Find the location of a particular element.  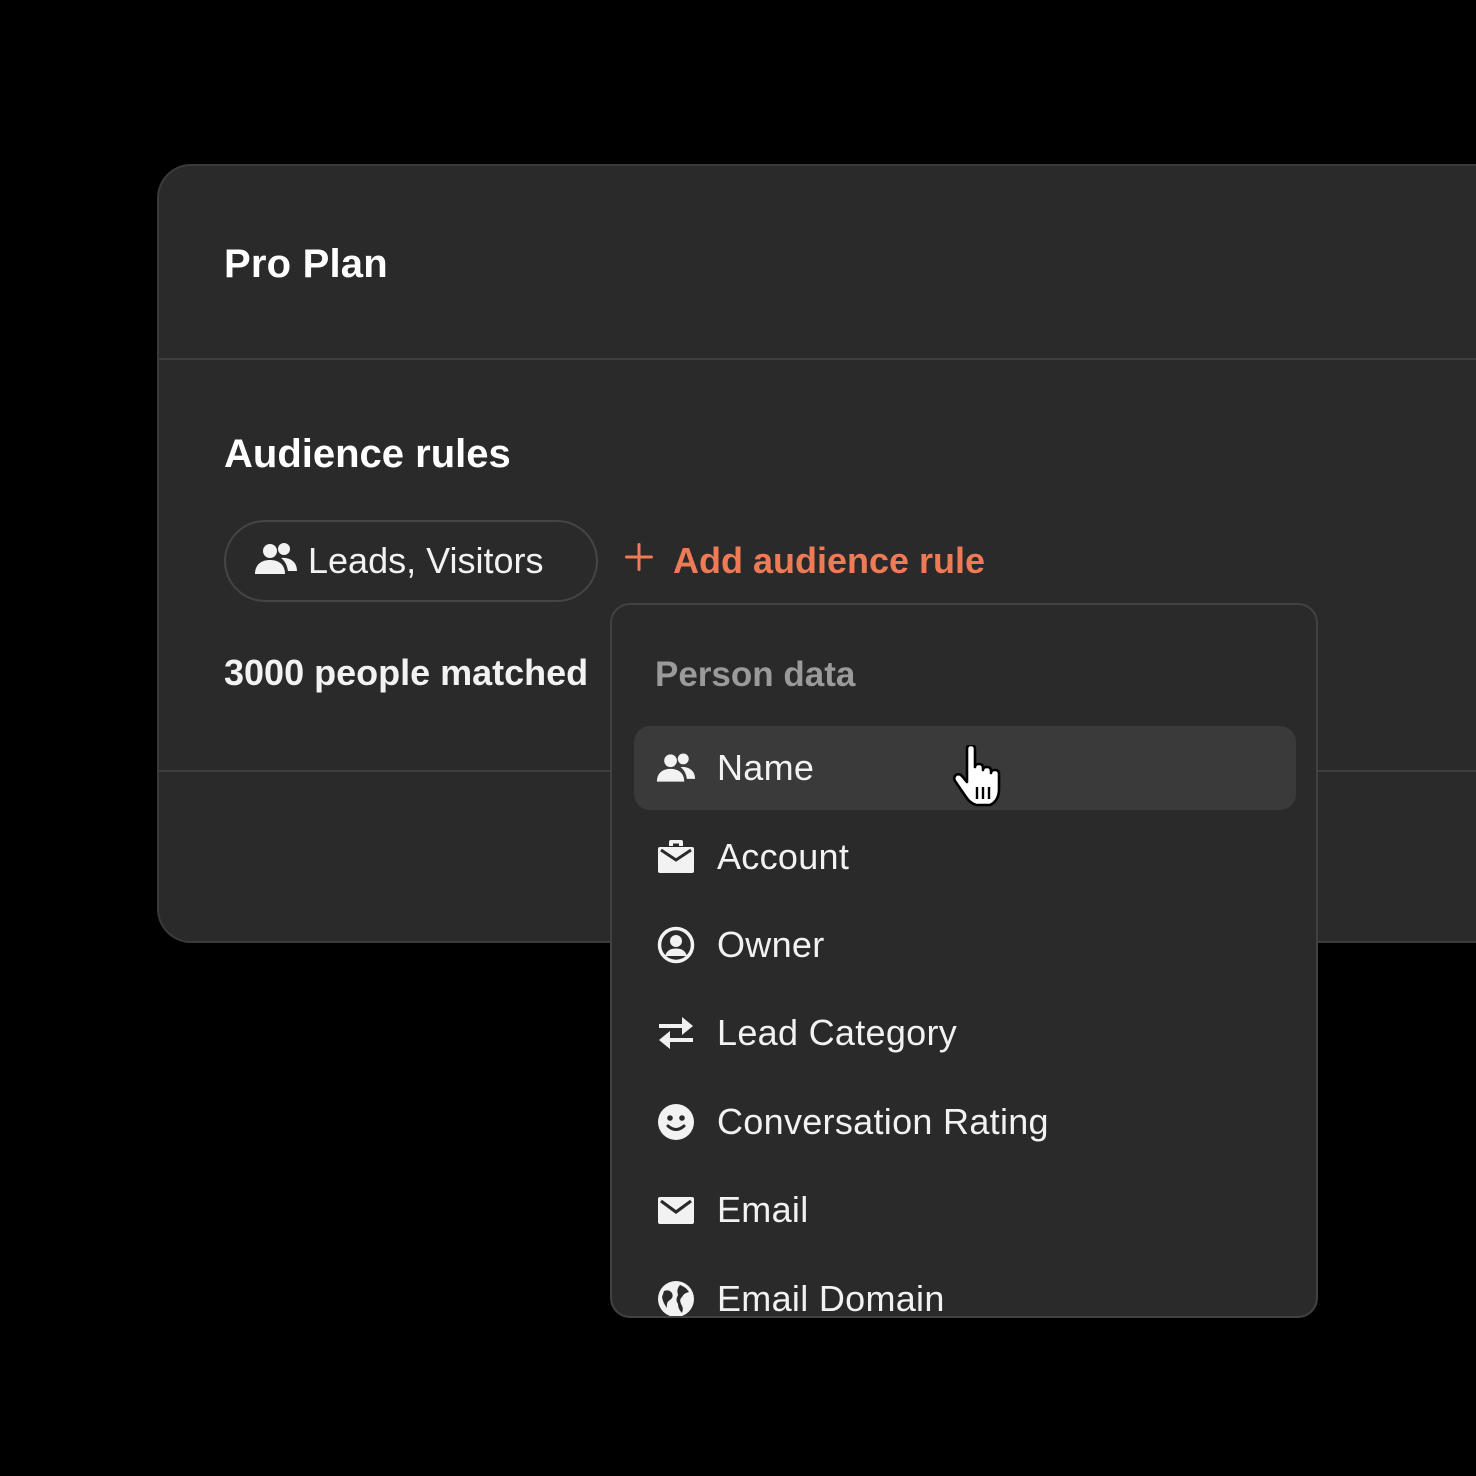

audience-chip-label: Leads, Visitors is located at coordinates (426, 560).